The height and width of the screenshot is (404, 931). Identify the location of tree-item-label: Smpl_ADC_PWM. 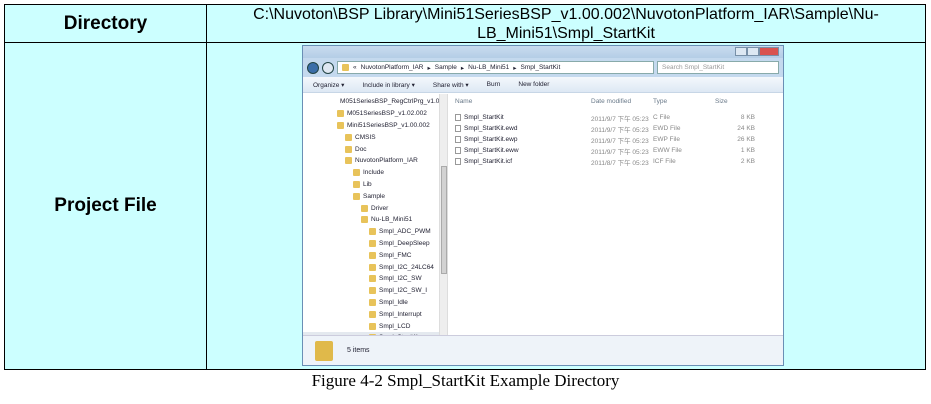
(405, 232).